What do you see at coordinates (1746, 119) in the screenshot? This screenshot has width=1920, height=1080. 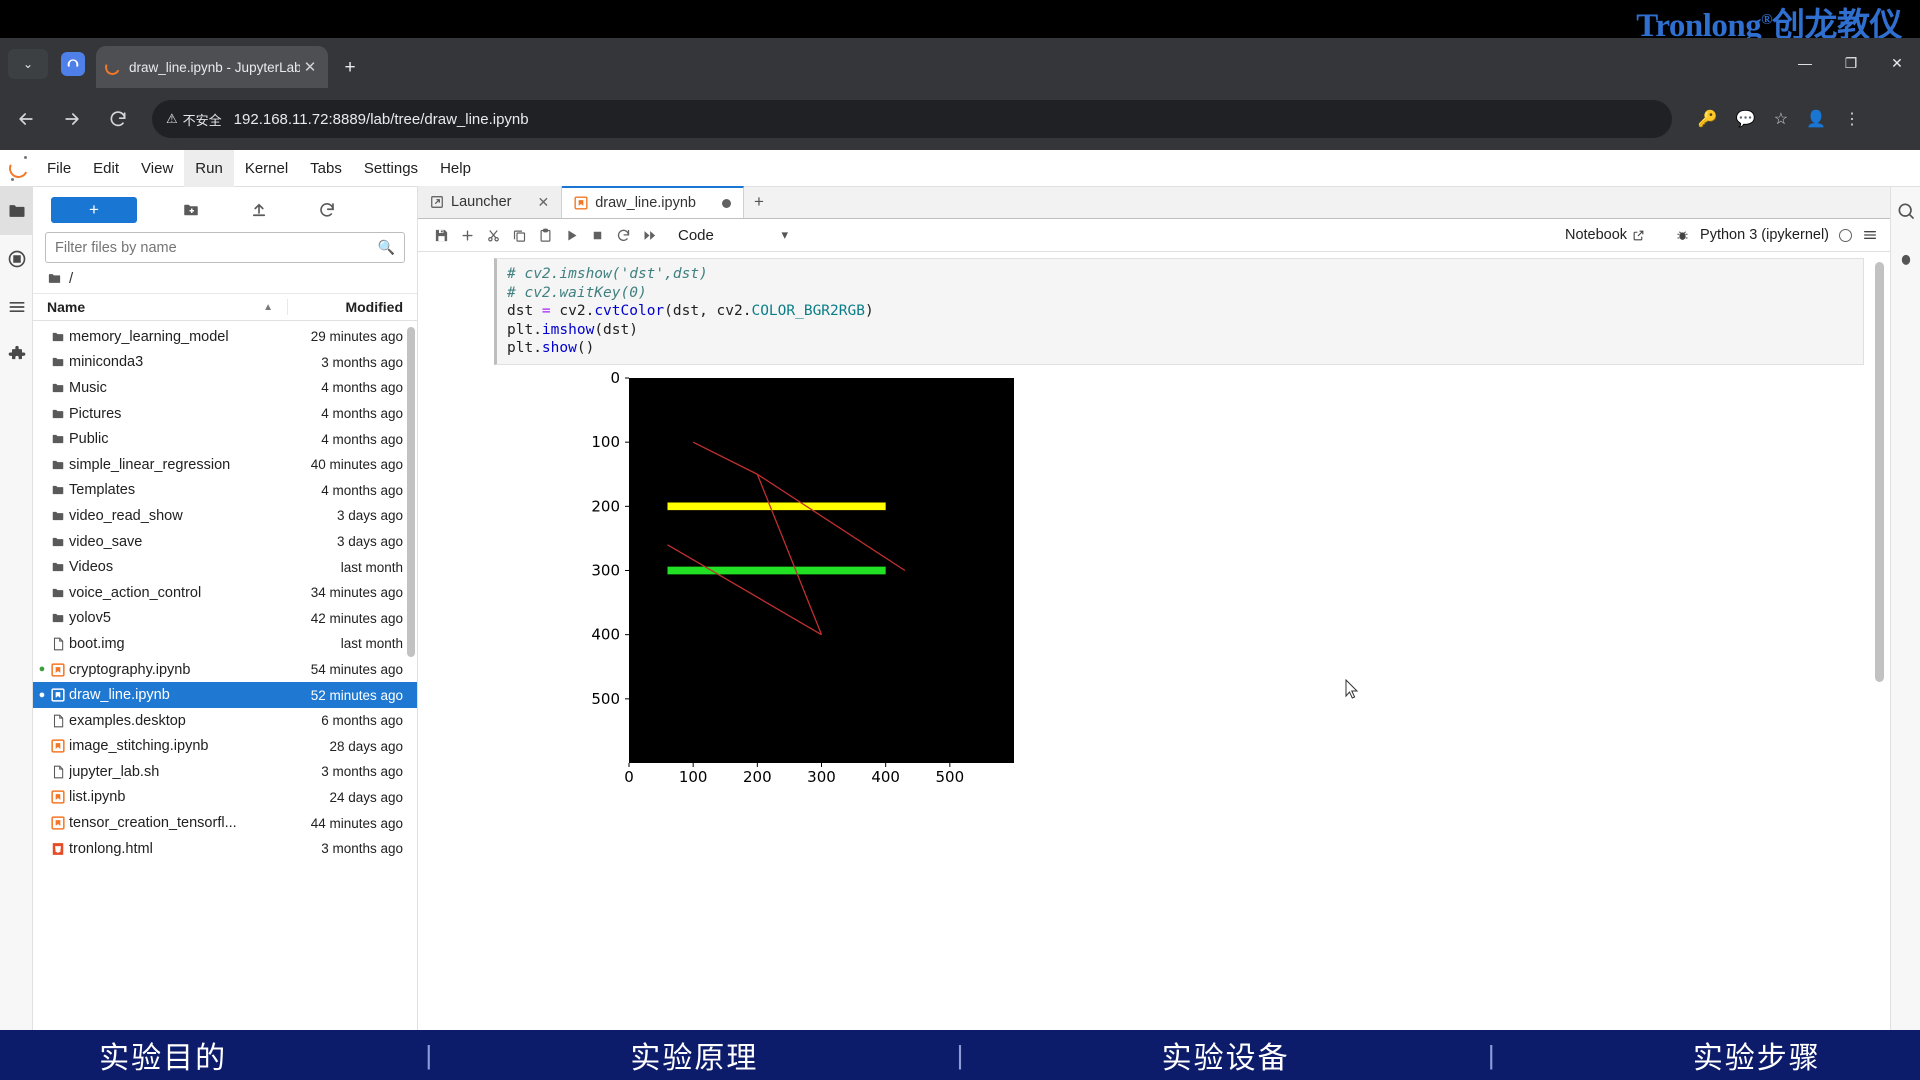 I see `translate-icon: 💬` at bounding box center [1746, 119].